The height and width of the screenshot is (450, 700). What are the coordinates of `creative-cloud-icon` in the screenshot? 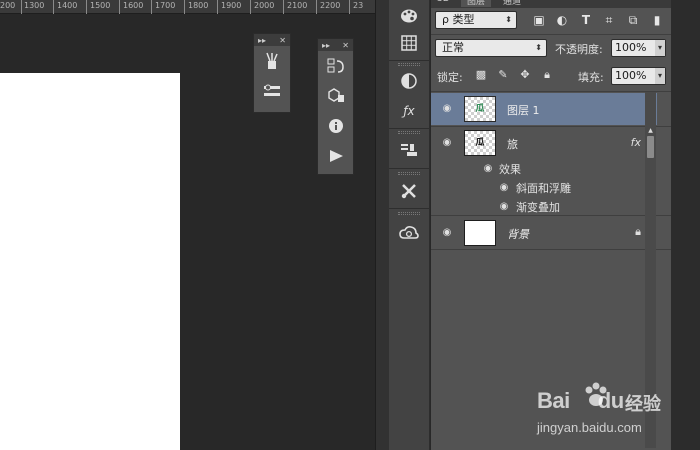 It's located at (409, 232).